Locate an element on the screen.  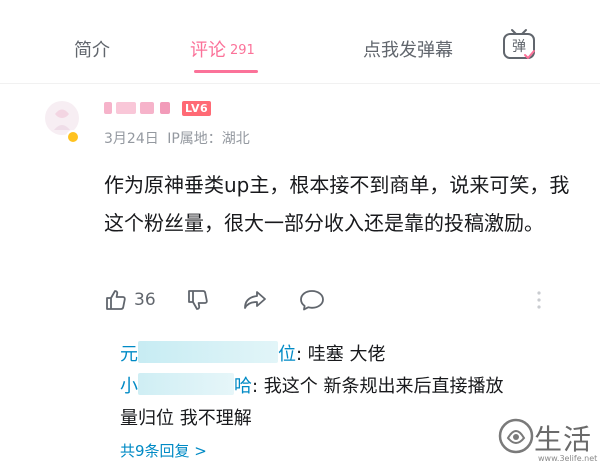
reply-text: : 哇塞 大佬 is located at coordinates (341, 354).